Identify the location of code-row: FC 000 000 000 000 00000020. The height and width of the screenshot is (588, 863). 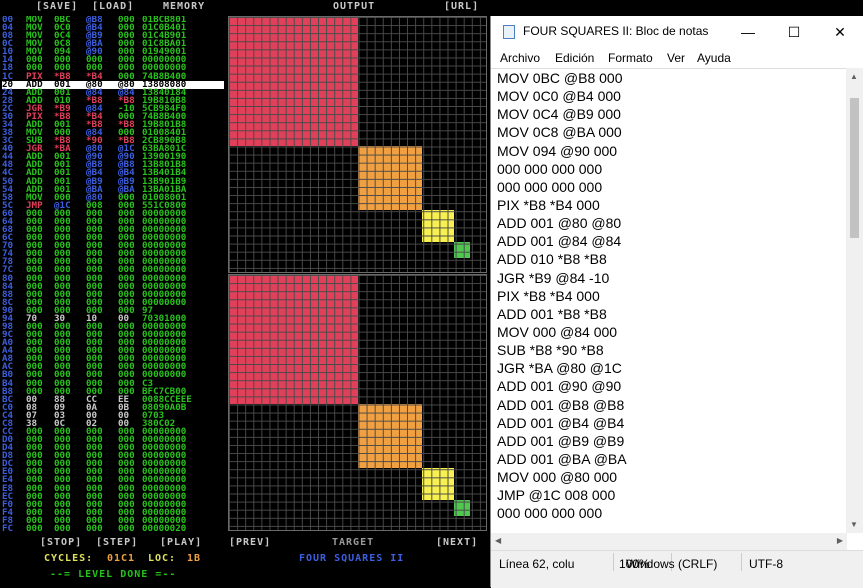
(113, 527).